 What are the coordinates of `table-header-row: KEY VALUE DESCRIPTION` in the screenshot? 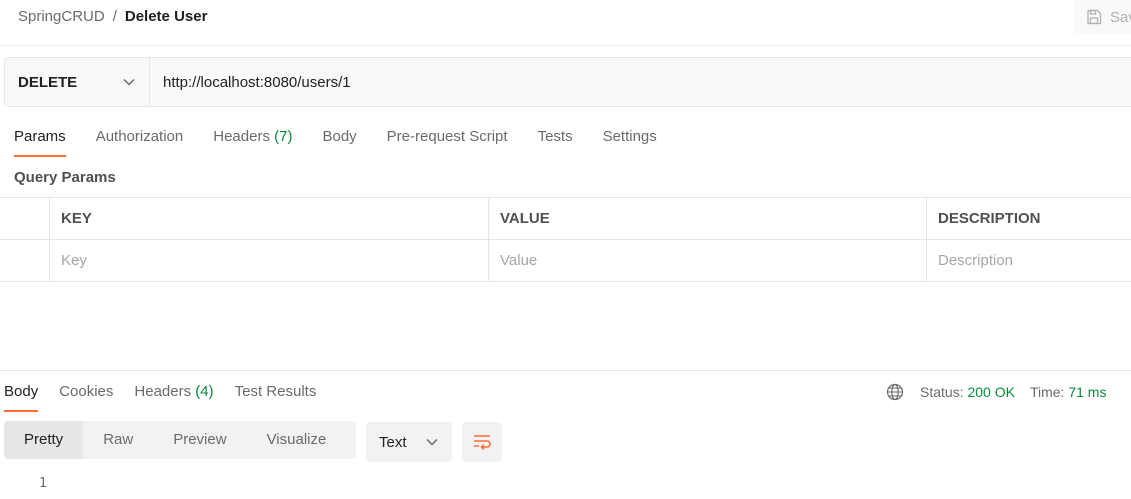 It's located at (565, 219).